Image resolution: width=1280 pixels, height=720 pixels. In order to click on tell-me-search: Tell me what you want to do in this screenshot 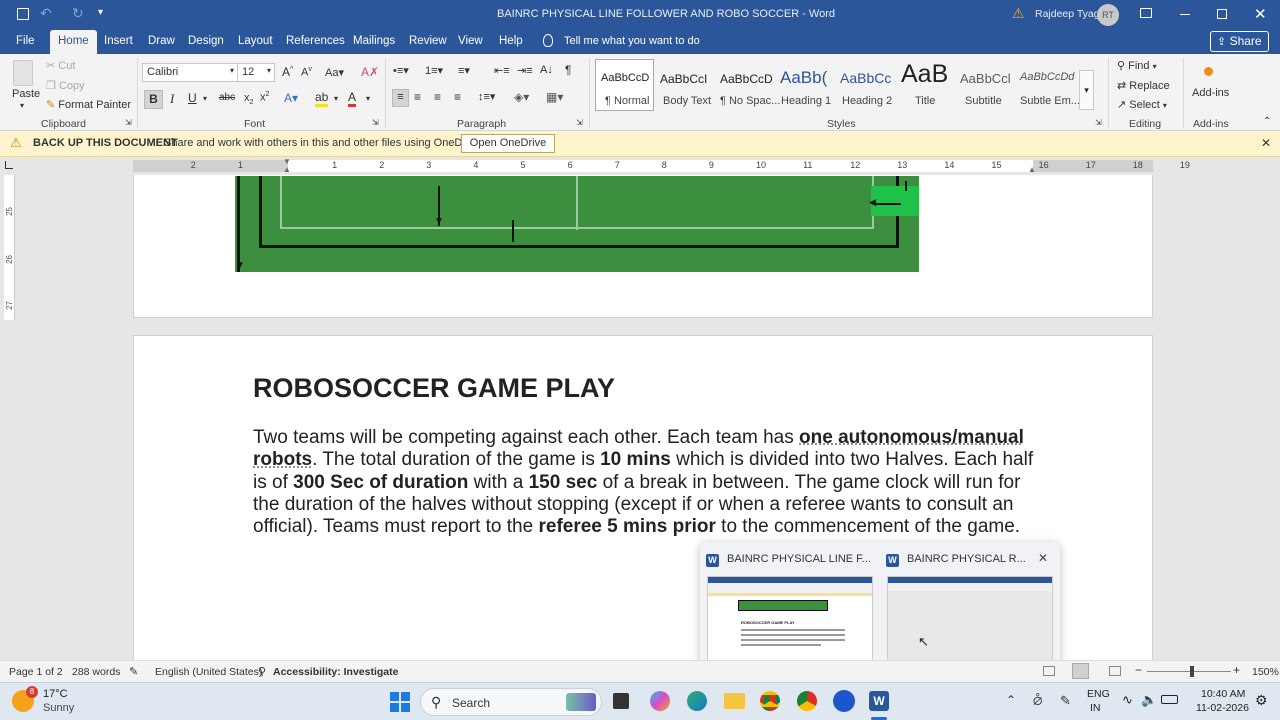, I will do `click(632, 42)`.